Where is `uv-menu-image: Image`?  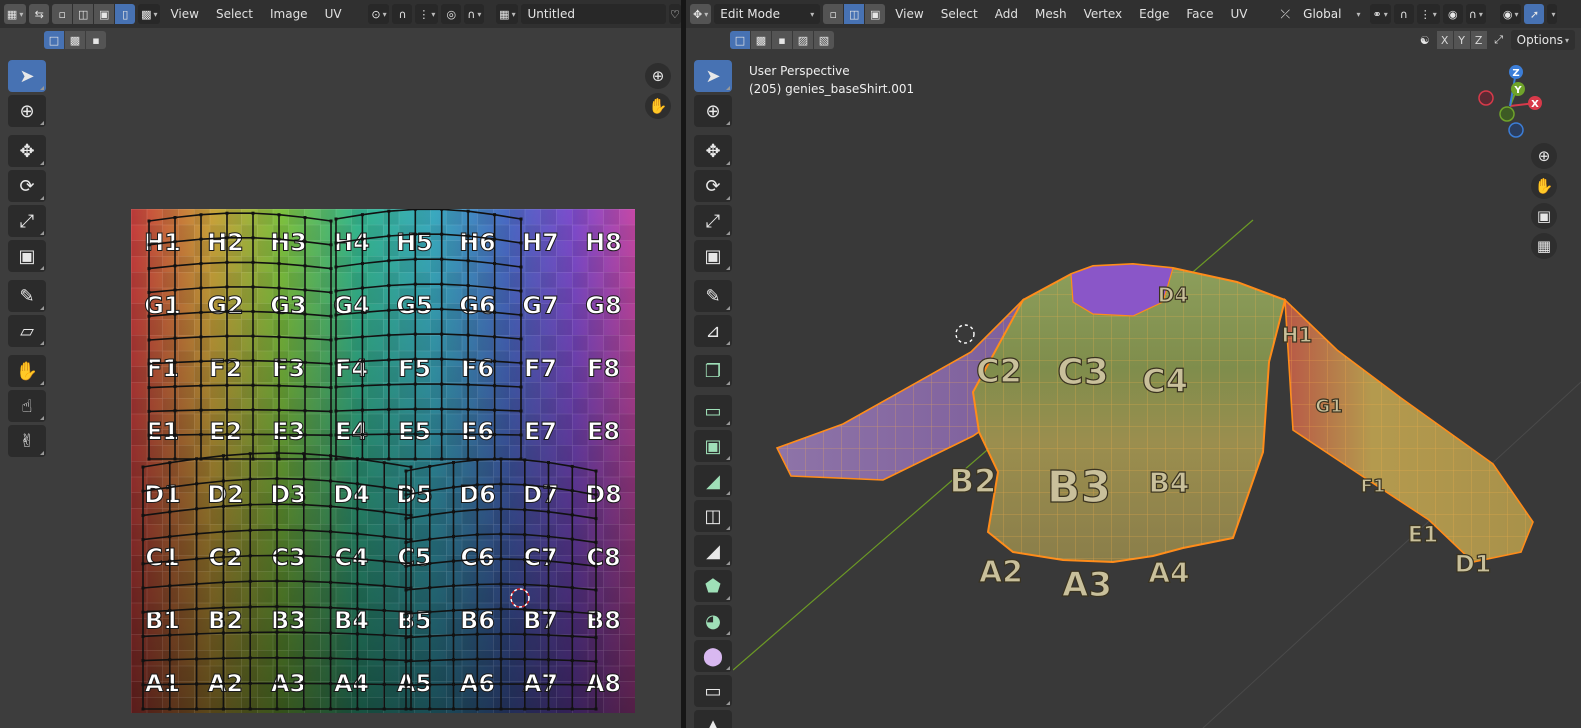
uv-menu-image: Image is located at coordinates (289, 14).